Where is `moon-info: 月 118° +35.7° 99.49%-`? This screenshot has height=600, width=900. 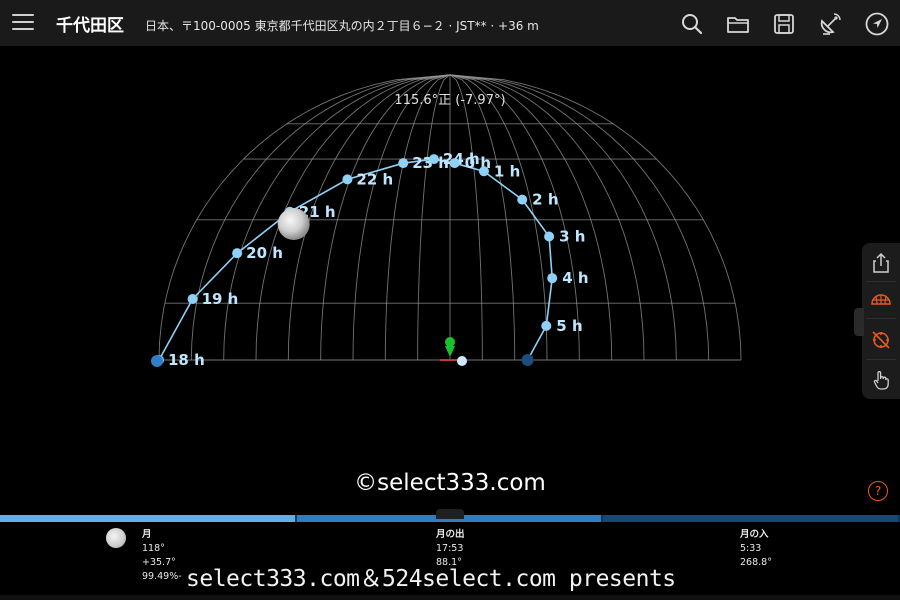 moon-info: 月 118° +35.7° 99.49%- is located at coordinates (162, 556).